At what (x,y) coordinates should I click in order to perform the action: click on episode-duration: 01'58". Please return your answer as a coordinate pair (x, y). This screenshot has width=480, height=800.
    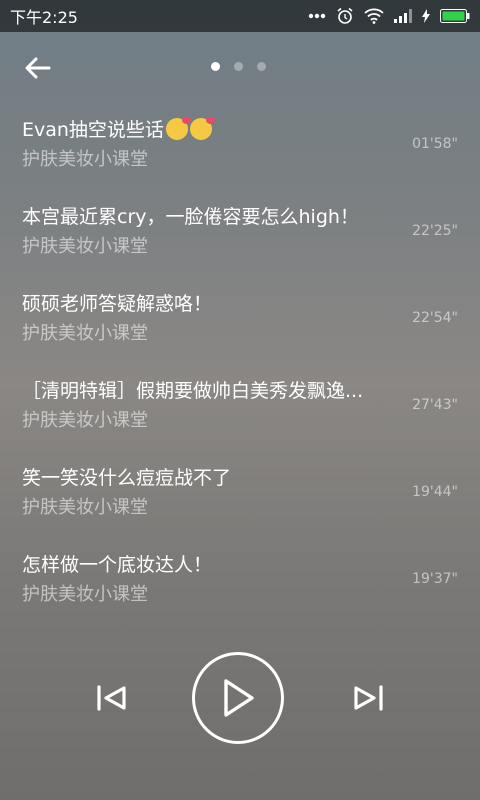
    Looking at the image, I should click on (435, 144).